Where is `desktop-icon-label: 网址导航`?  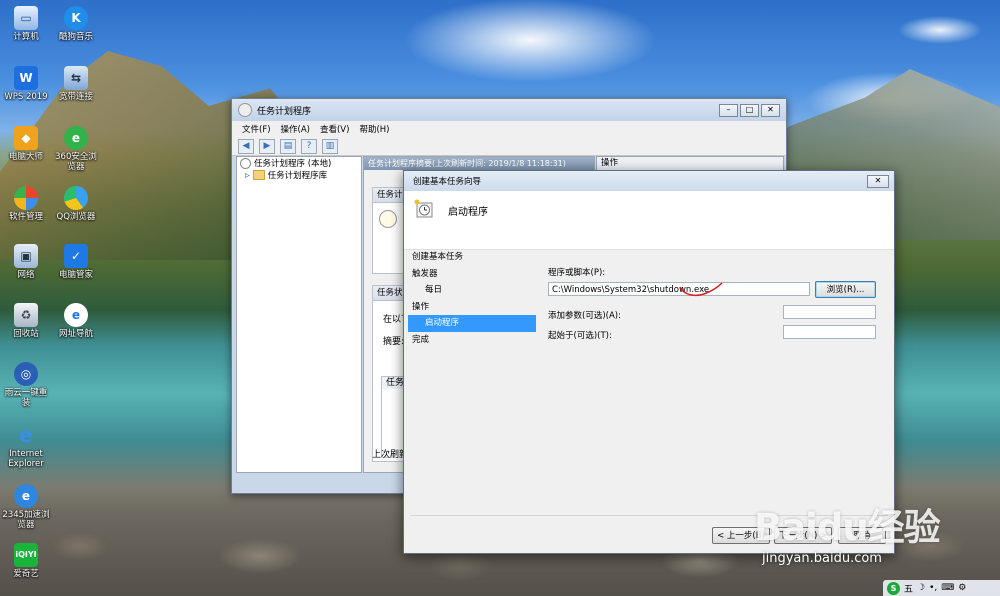
desktop-icon-label: 网址导航 is located at coordinates (75, 334).